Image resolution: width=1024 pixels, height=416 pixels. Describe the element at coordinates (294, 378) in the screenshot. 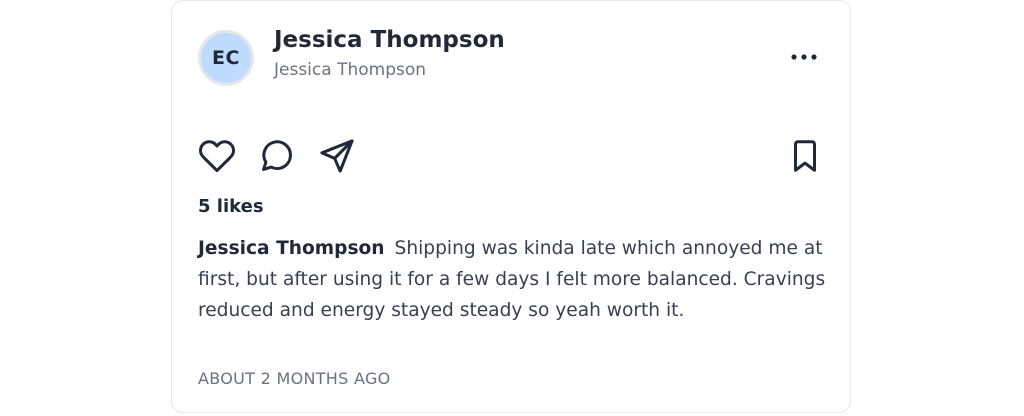

I see `post-timestamp: ABOUT 2 MONTHS AGO` at that location.